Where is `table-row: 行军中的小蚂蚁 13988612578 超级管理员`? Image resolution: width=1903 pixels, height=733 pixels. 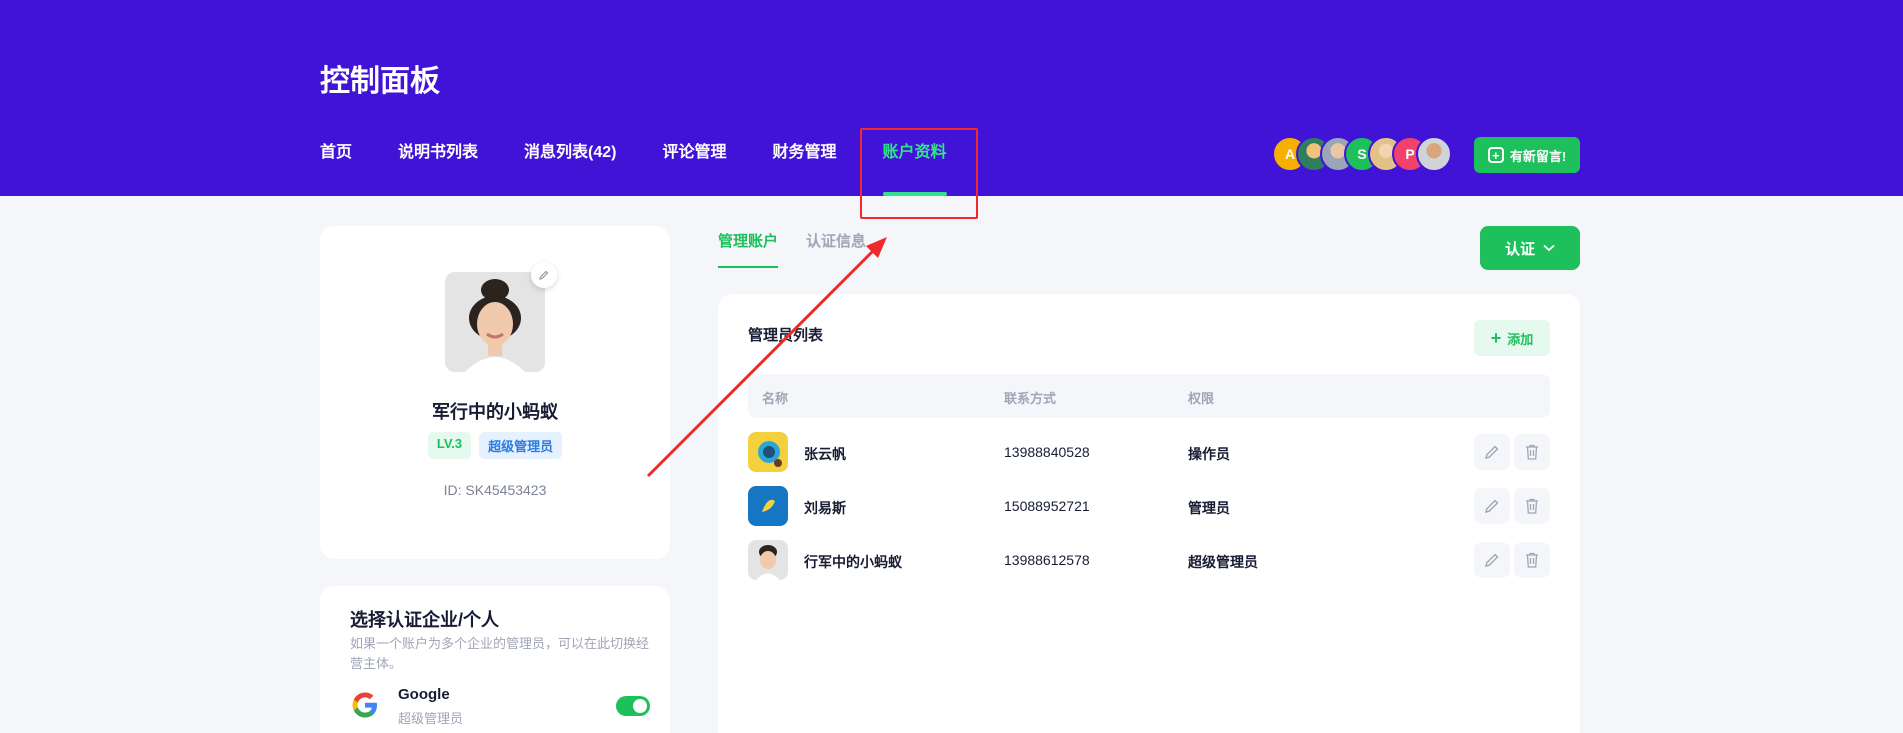 table-row: 行军中的小蚂蚁 13988612578 超级管理员 is located at coordinates (1149, 561).